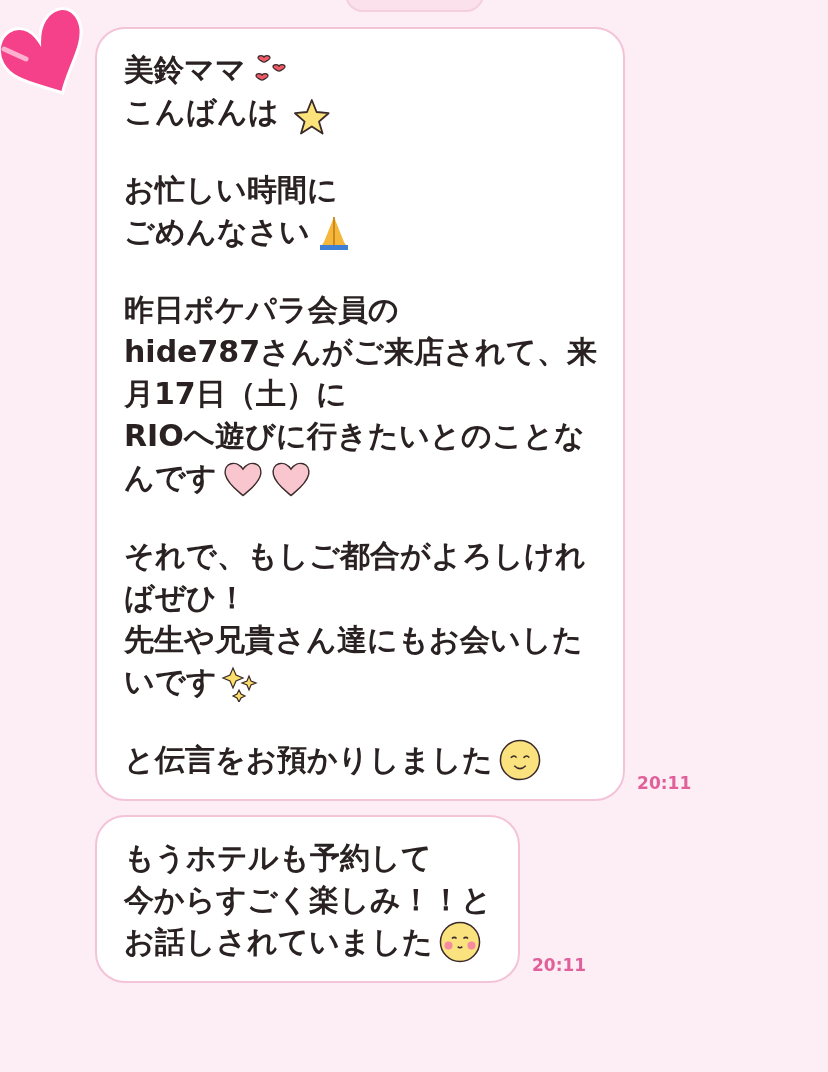 The image size is (828, 1072). Describe the element at coordinates (353, 639) in the screenshot. I see `message-text: 先生や兄貴さん達にもお会いした` at that location.